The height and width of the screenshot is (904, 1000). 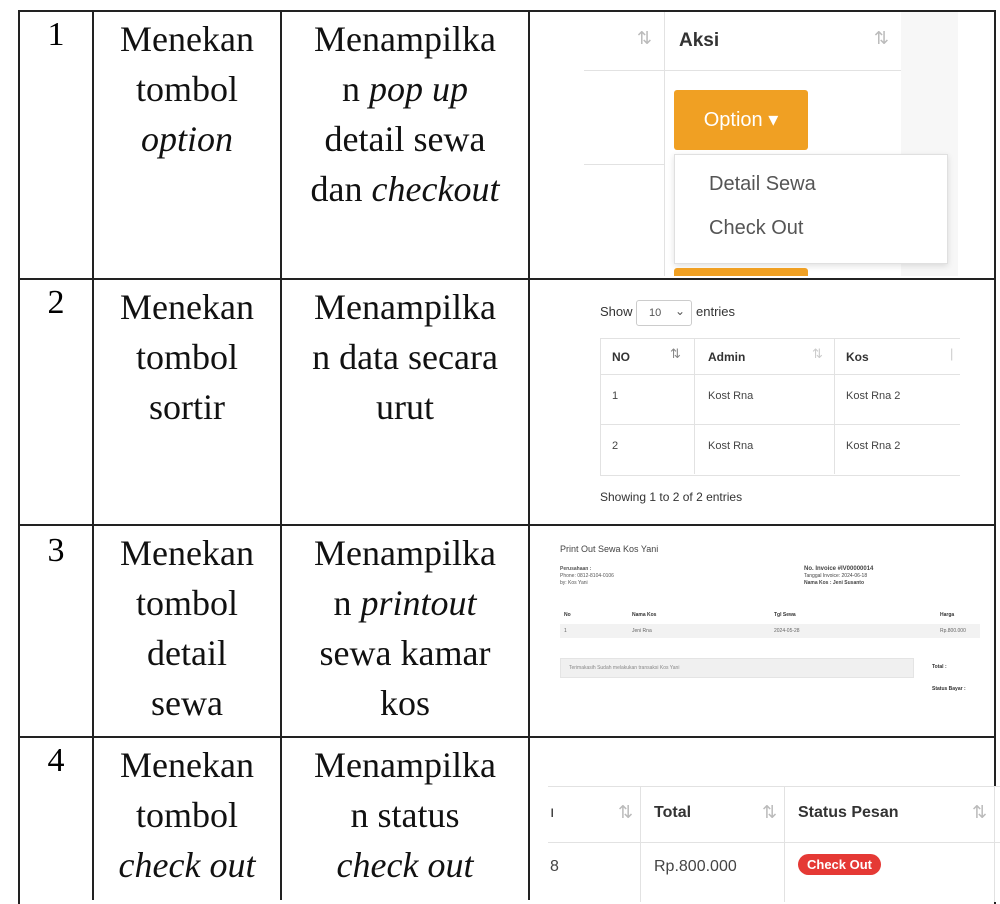 I want to click on row-number: 1, so click(x=56, y=34).